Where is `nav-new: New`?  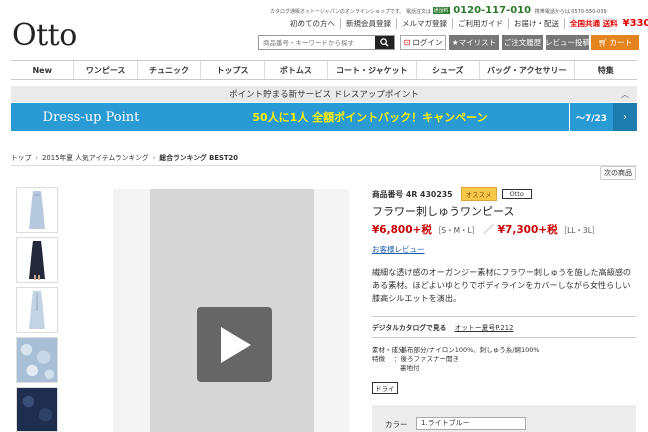 nav-new: New is located at coordinates (42, 70).